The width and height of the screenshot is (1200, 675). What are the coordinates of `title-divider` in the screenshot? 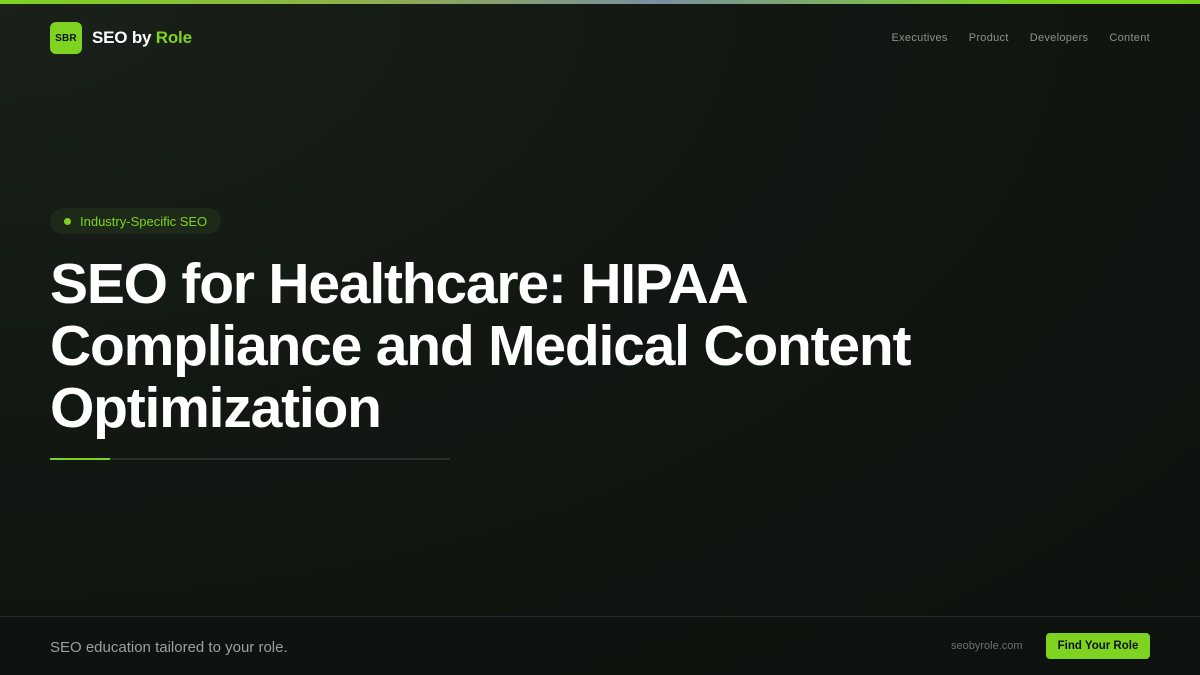 It's located at (250, 459).